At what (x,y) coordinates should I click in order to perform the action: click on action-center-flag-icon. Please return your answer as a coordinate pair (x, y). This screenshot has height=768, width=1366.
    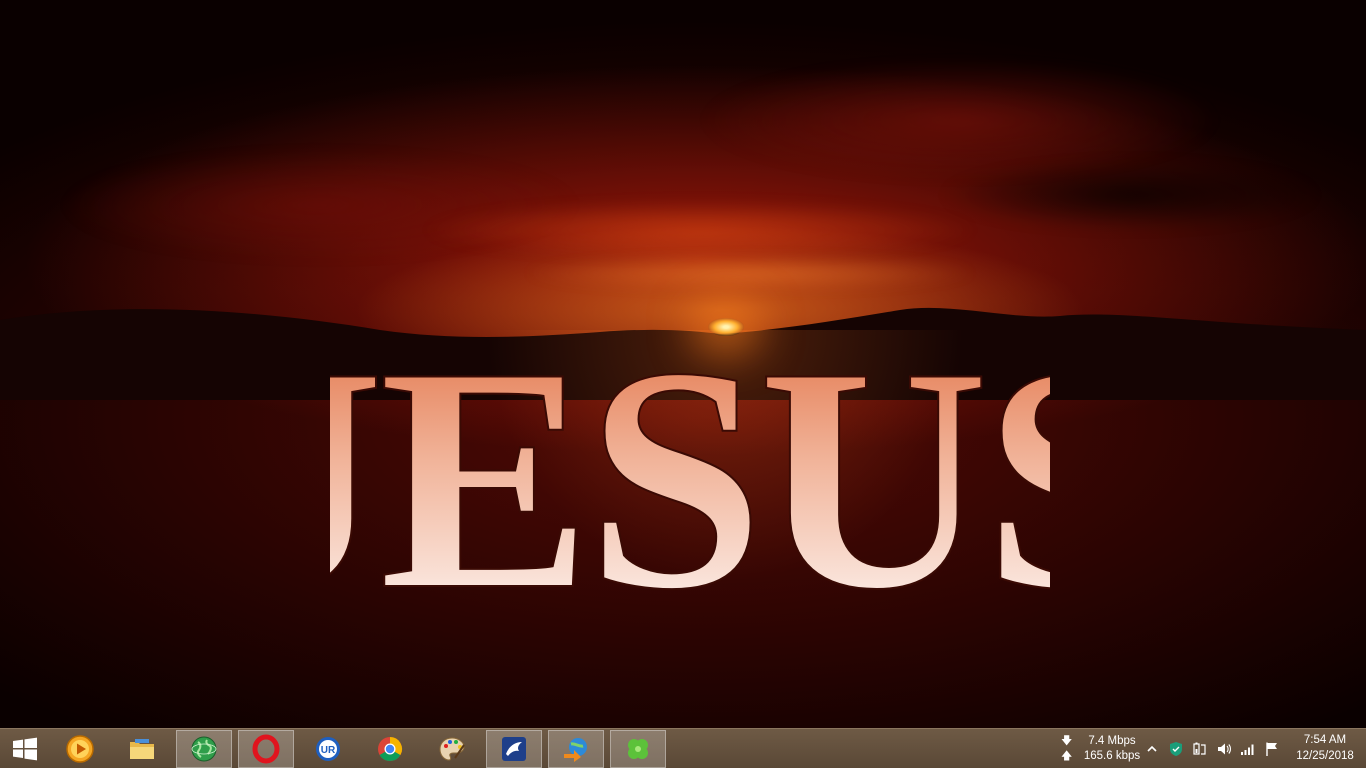
    Looking at the image, I should click on (1271, 749).